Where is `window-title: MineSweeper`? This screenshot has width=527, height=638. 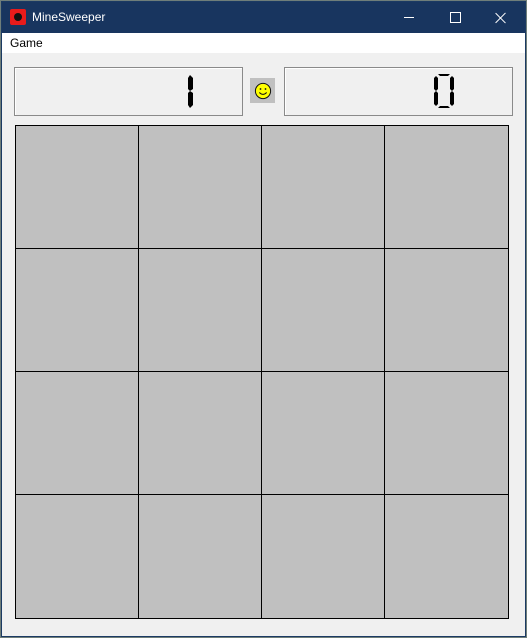 window-title: MineSweeper is located at coordinates (69, 17).